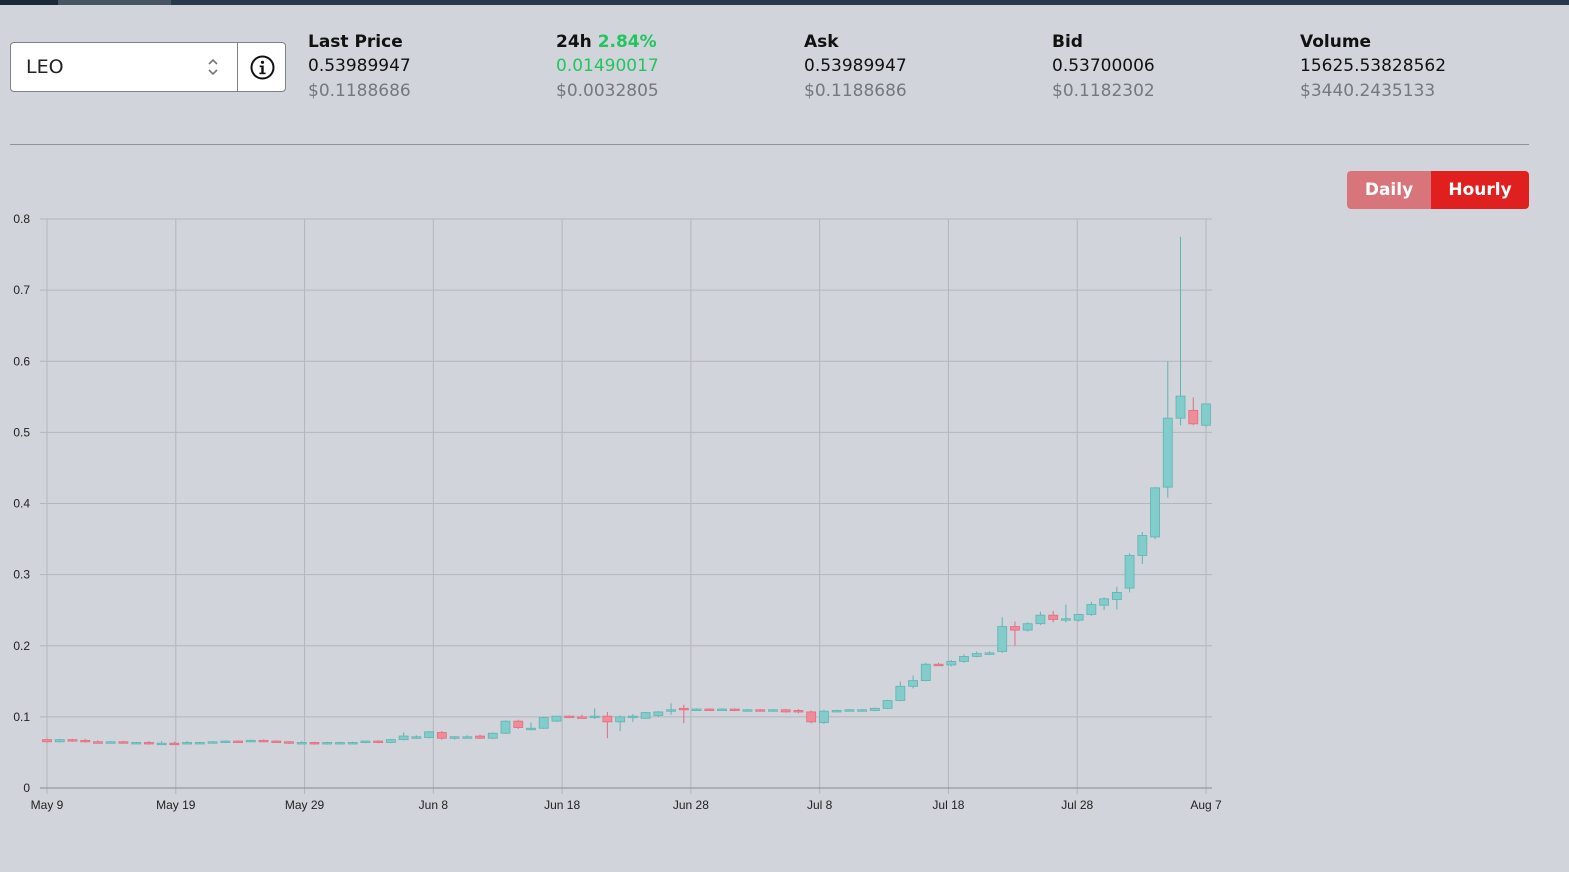 The height and width of the screenshot is (872, 1569). Describe the element at coordinates (305, 805) in the screenshot. I see `x-tick-label: May 29` at that location.